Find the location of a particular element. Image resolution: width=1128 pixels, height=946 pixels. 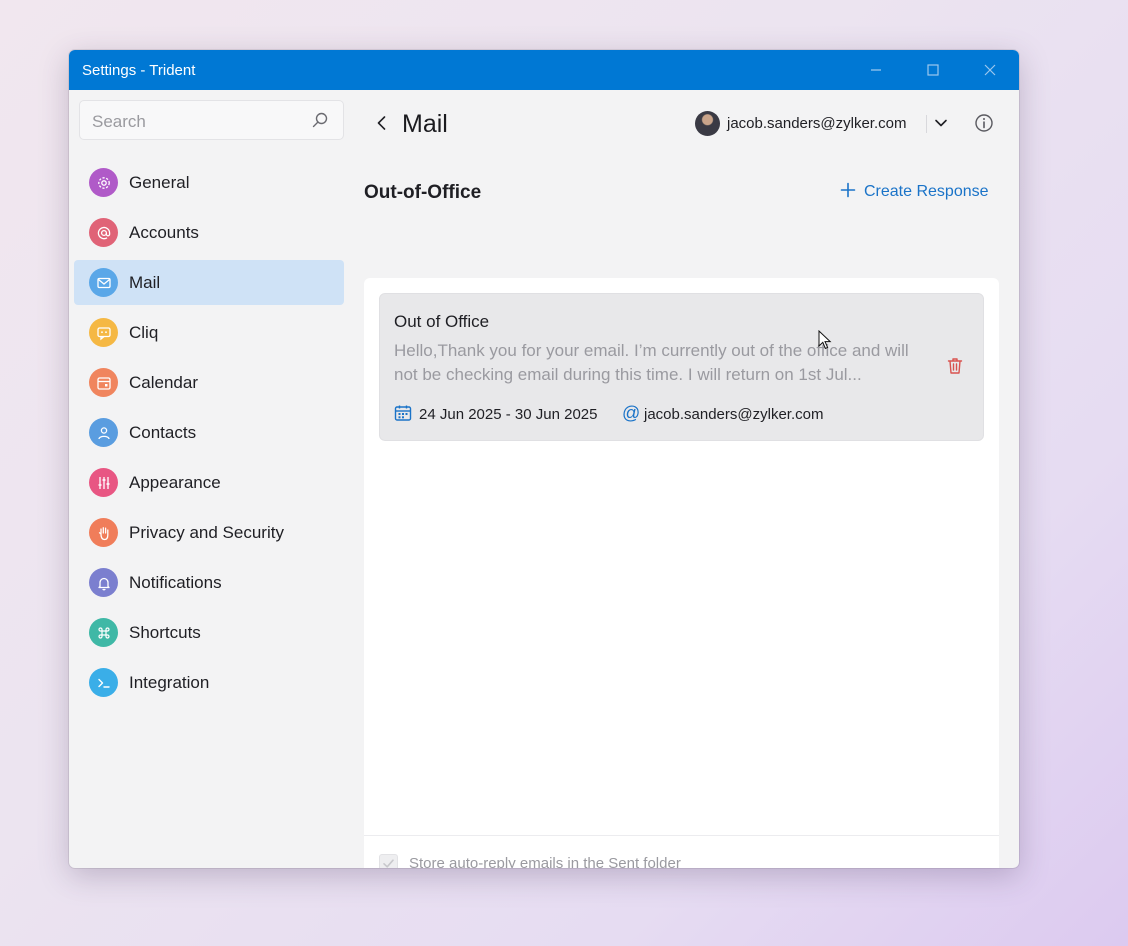

plus-icon is located at coordinates (848, 190).